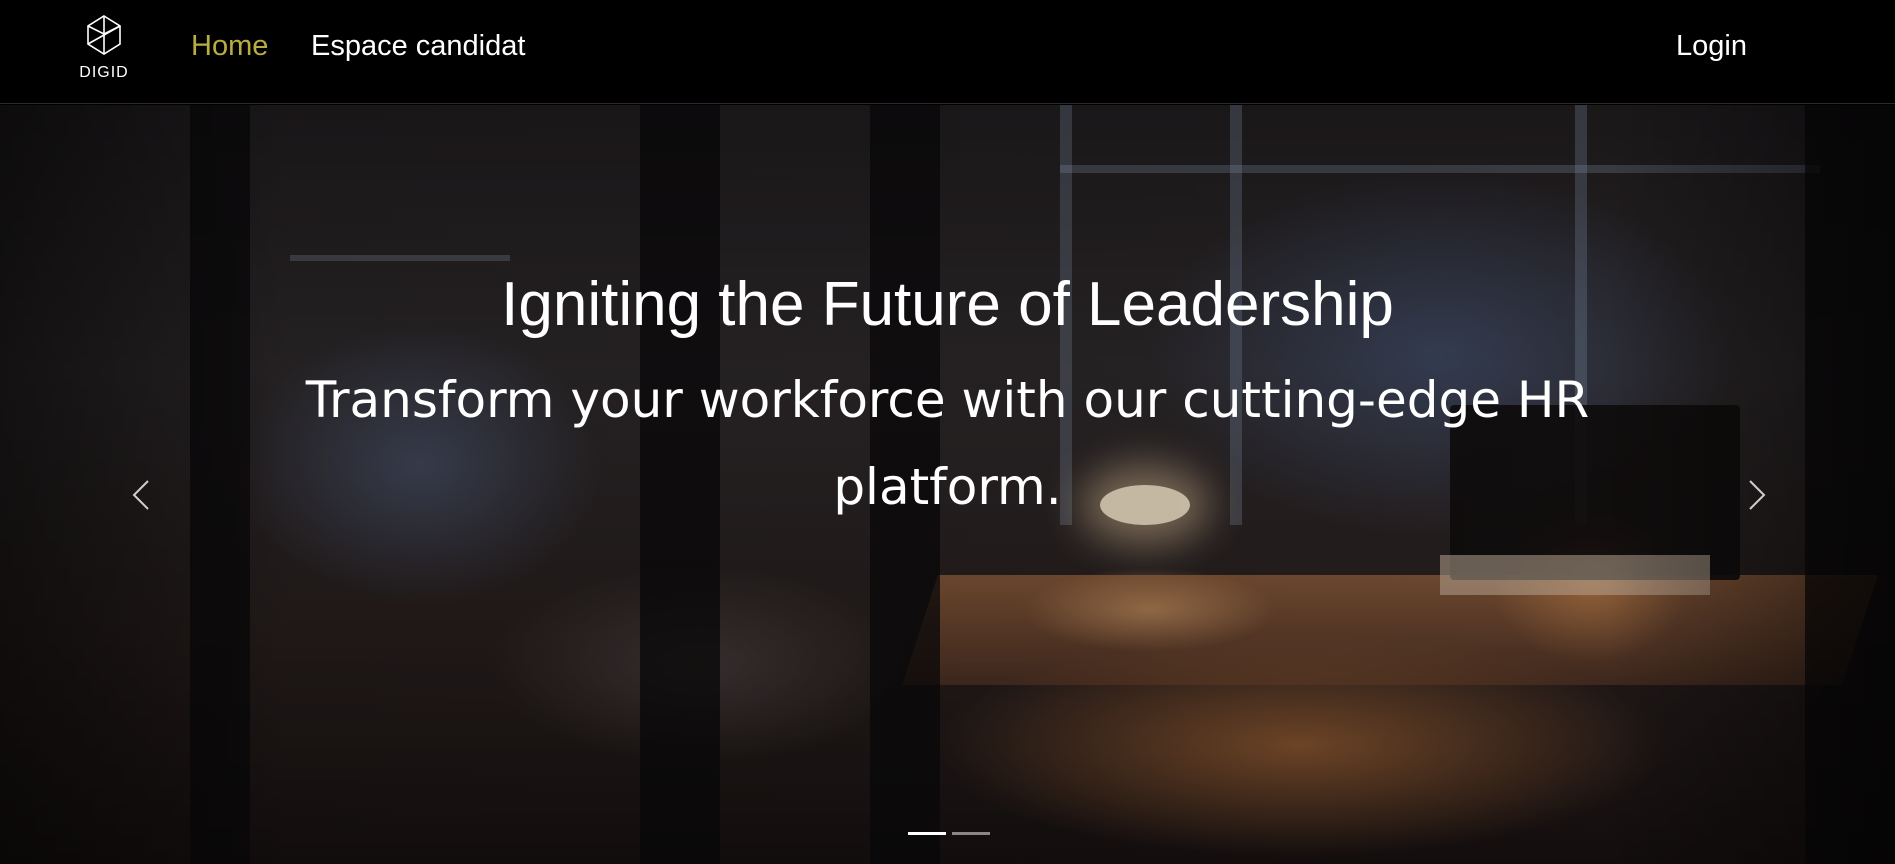 The width and height of the screenshot is (1895, 864). I want to click on navbar: DIGID Home Espace candidat Login, so click(947, 52).